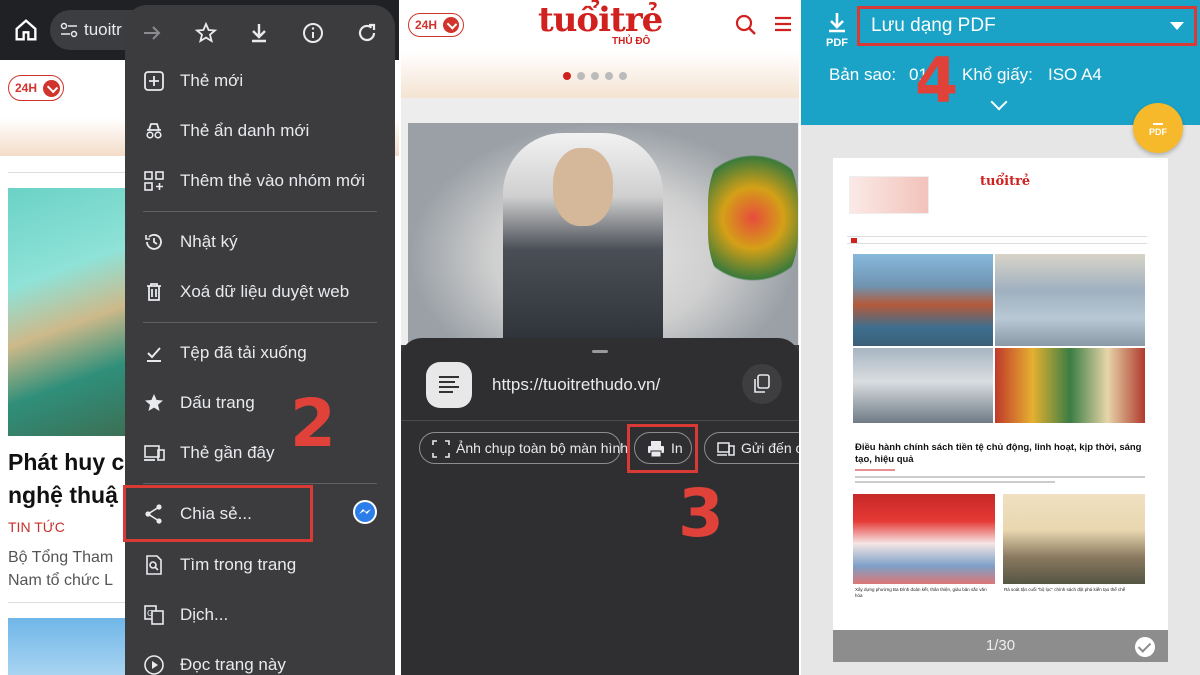  I want to click on refresh-icon, so click(367, 33).